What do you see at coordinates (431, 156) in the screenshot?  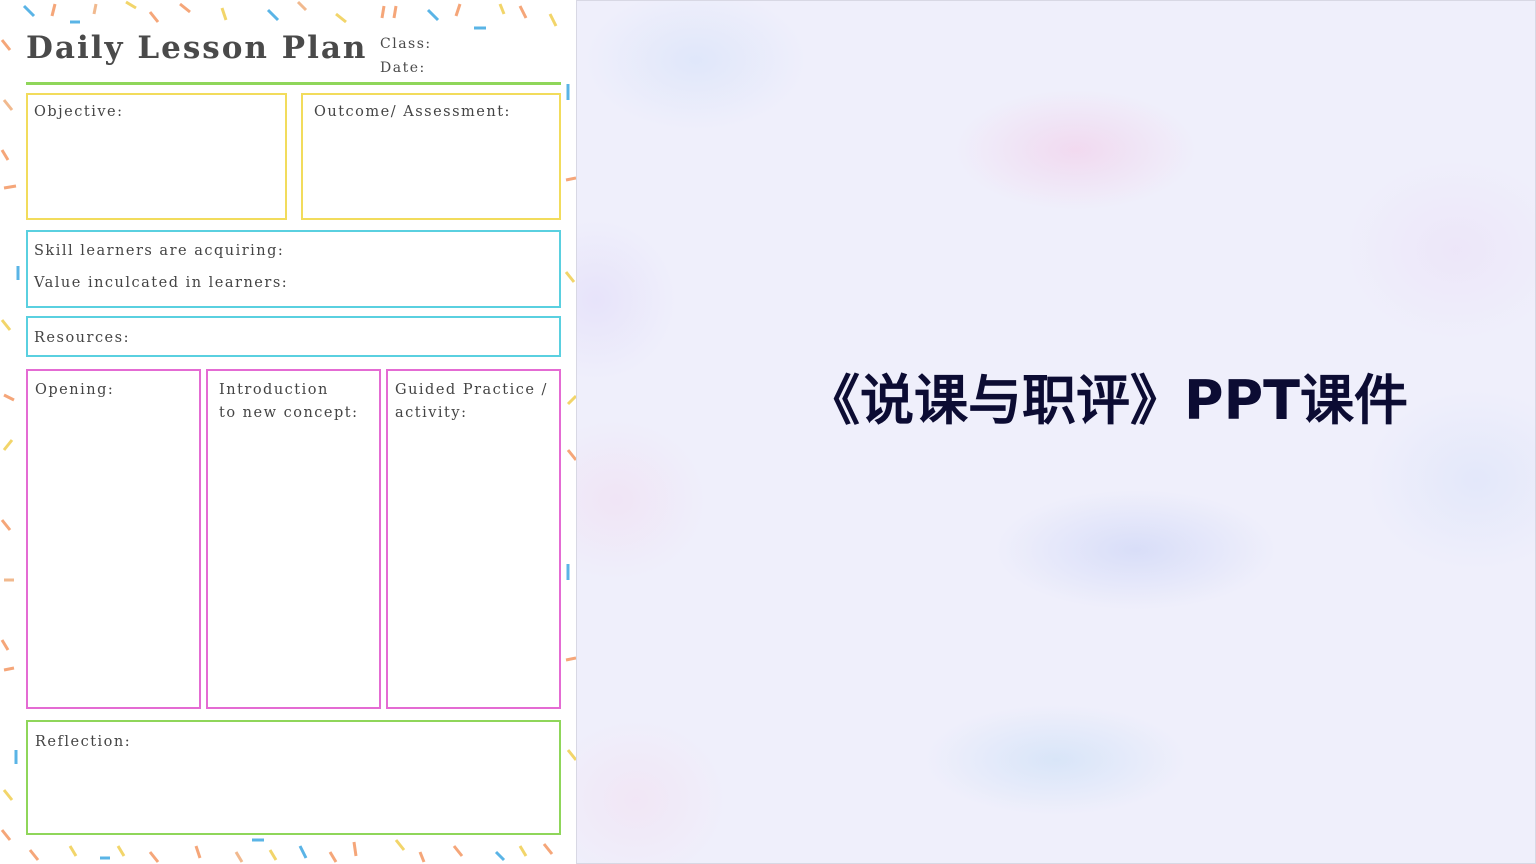 I see `outcome-box: Outcome/ Assessment:` at bounding box center [431, 156].